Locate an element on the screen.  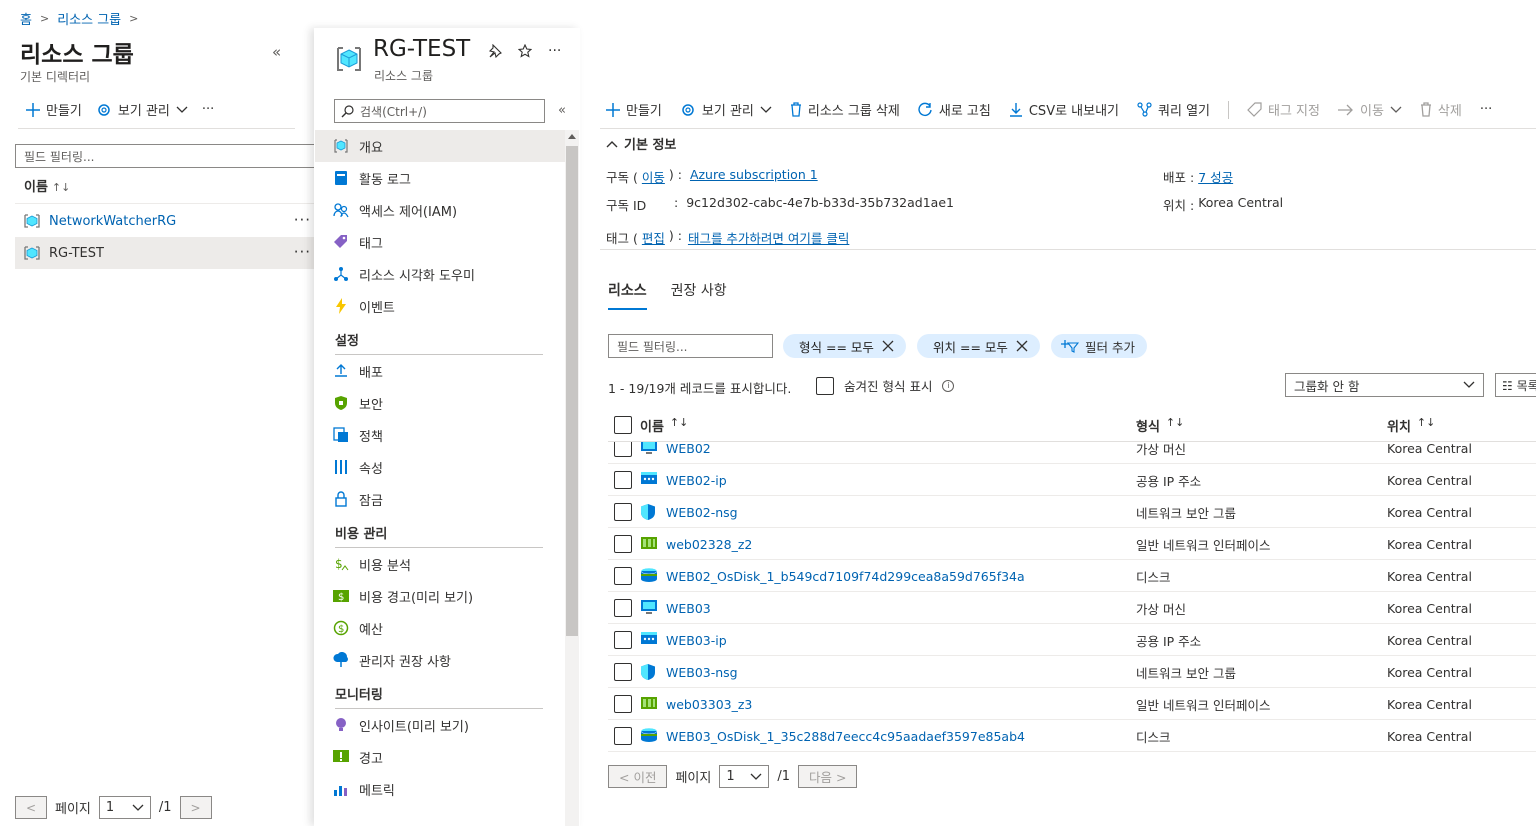
next-page-button: > is located at coordinates (195, 807).